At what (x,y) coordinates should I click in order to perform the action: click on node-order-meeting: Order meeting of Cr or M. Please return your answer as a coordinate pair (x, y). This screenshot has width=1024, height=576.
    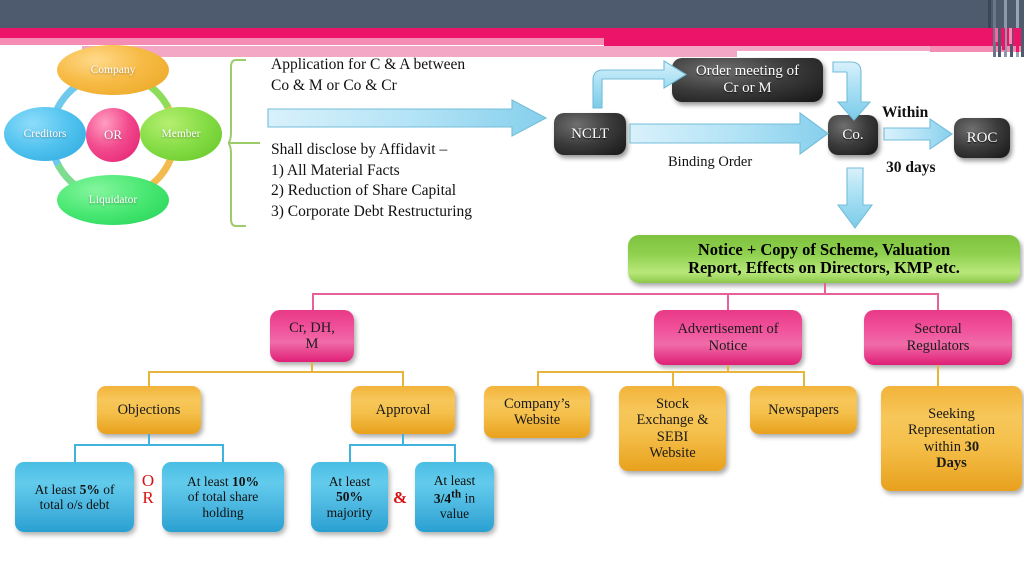
    Looking at the image, I should click on (747, 80).